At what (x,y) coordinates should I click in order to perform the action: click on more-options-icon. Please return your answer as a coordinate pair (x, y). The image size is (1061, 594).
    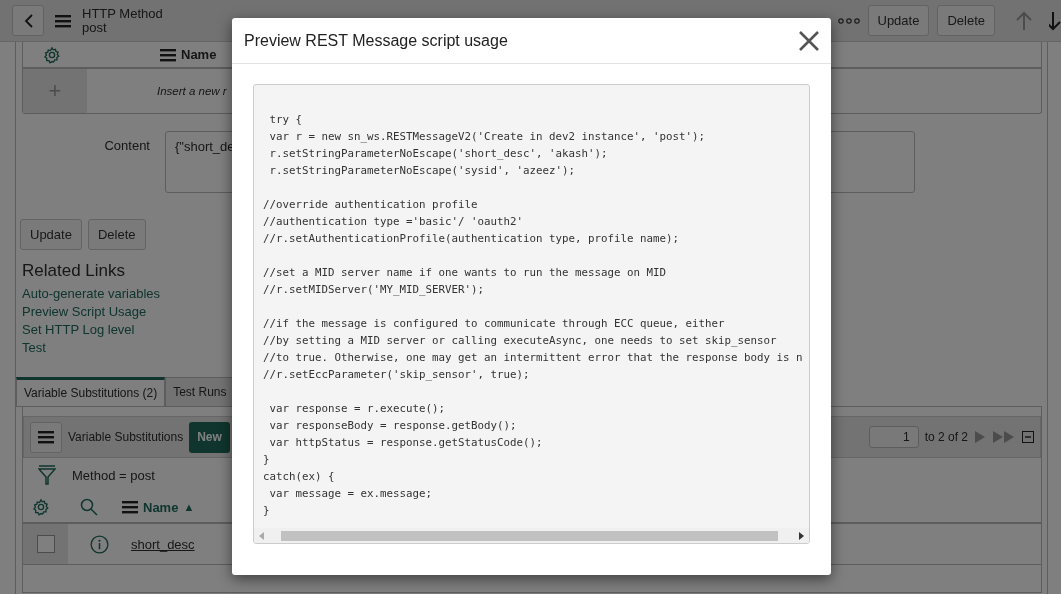
    Looking at the image, I should click on (848, 20).